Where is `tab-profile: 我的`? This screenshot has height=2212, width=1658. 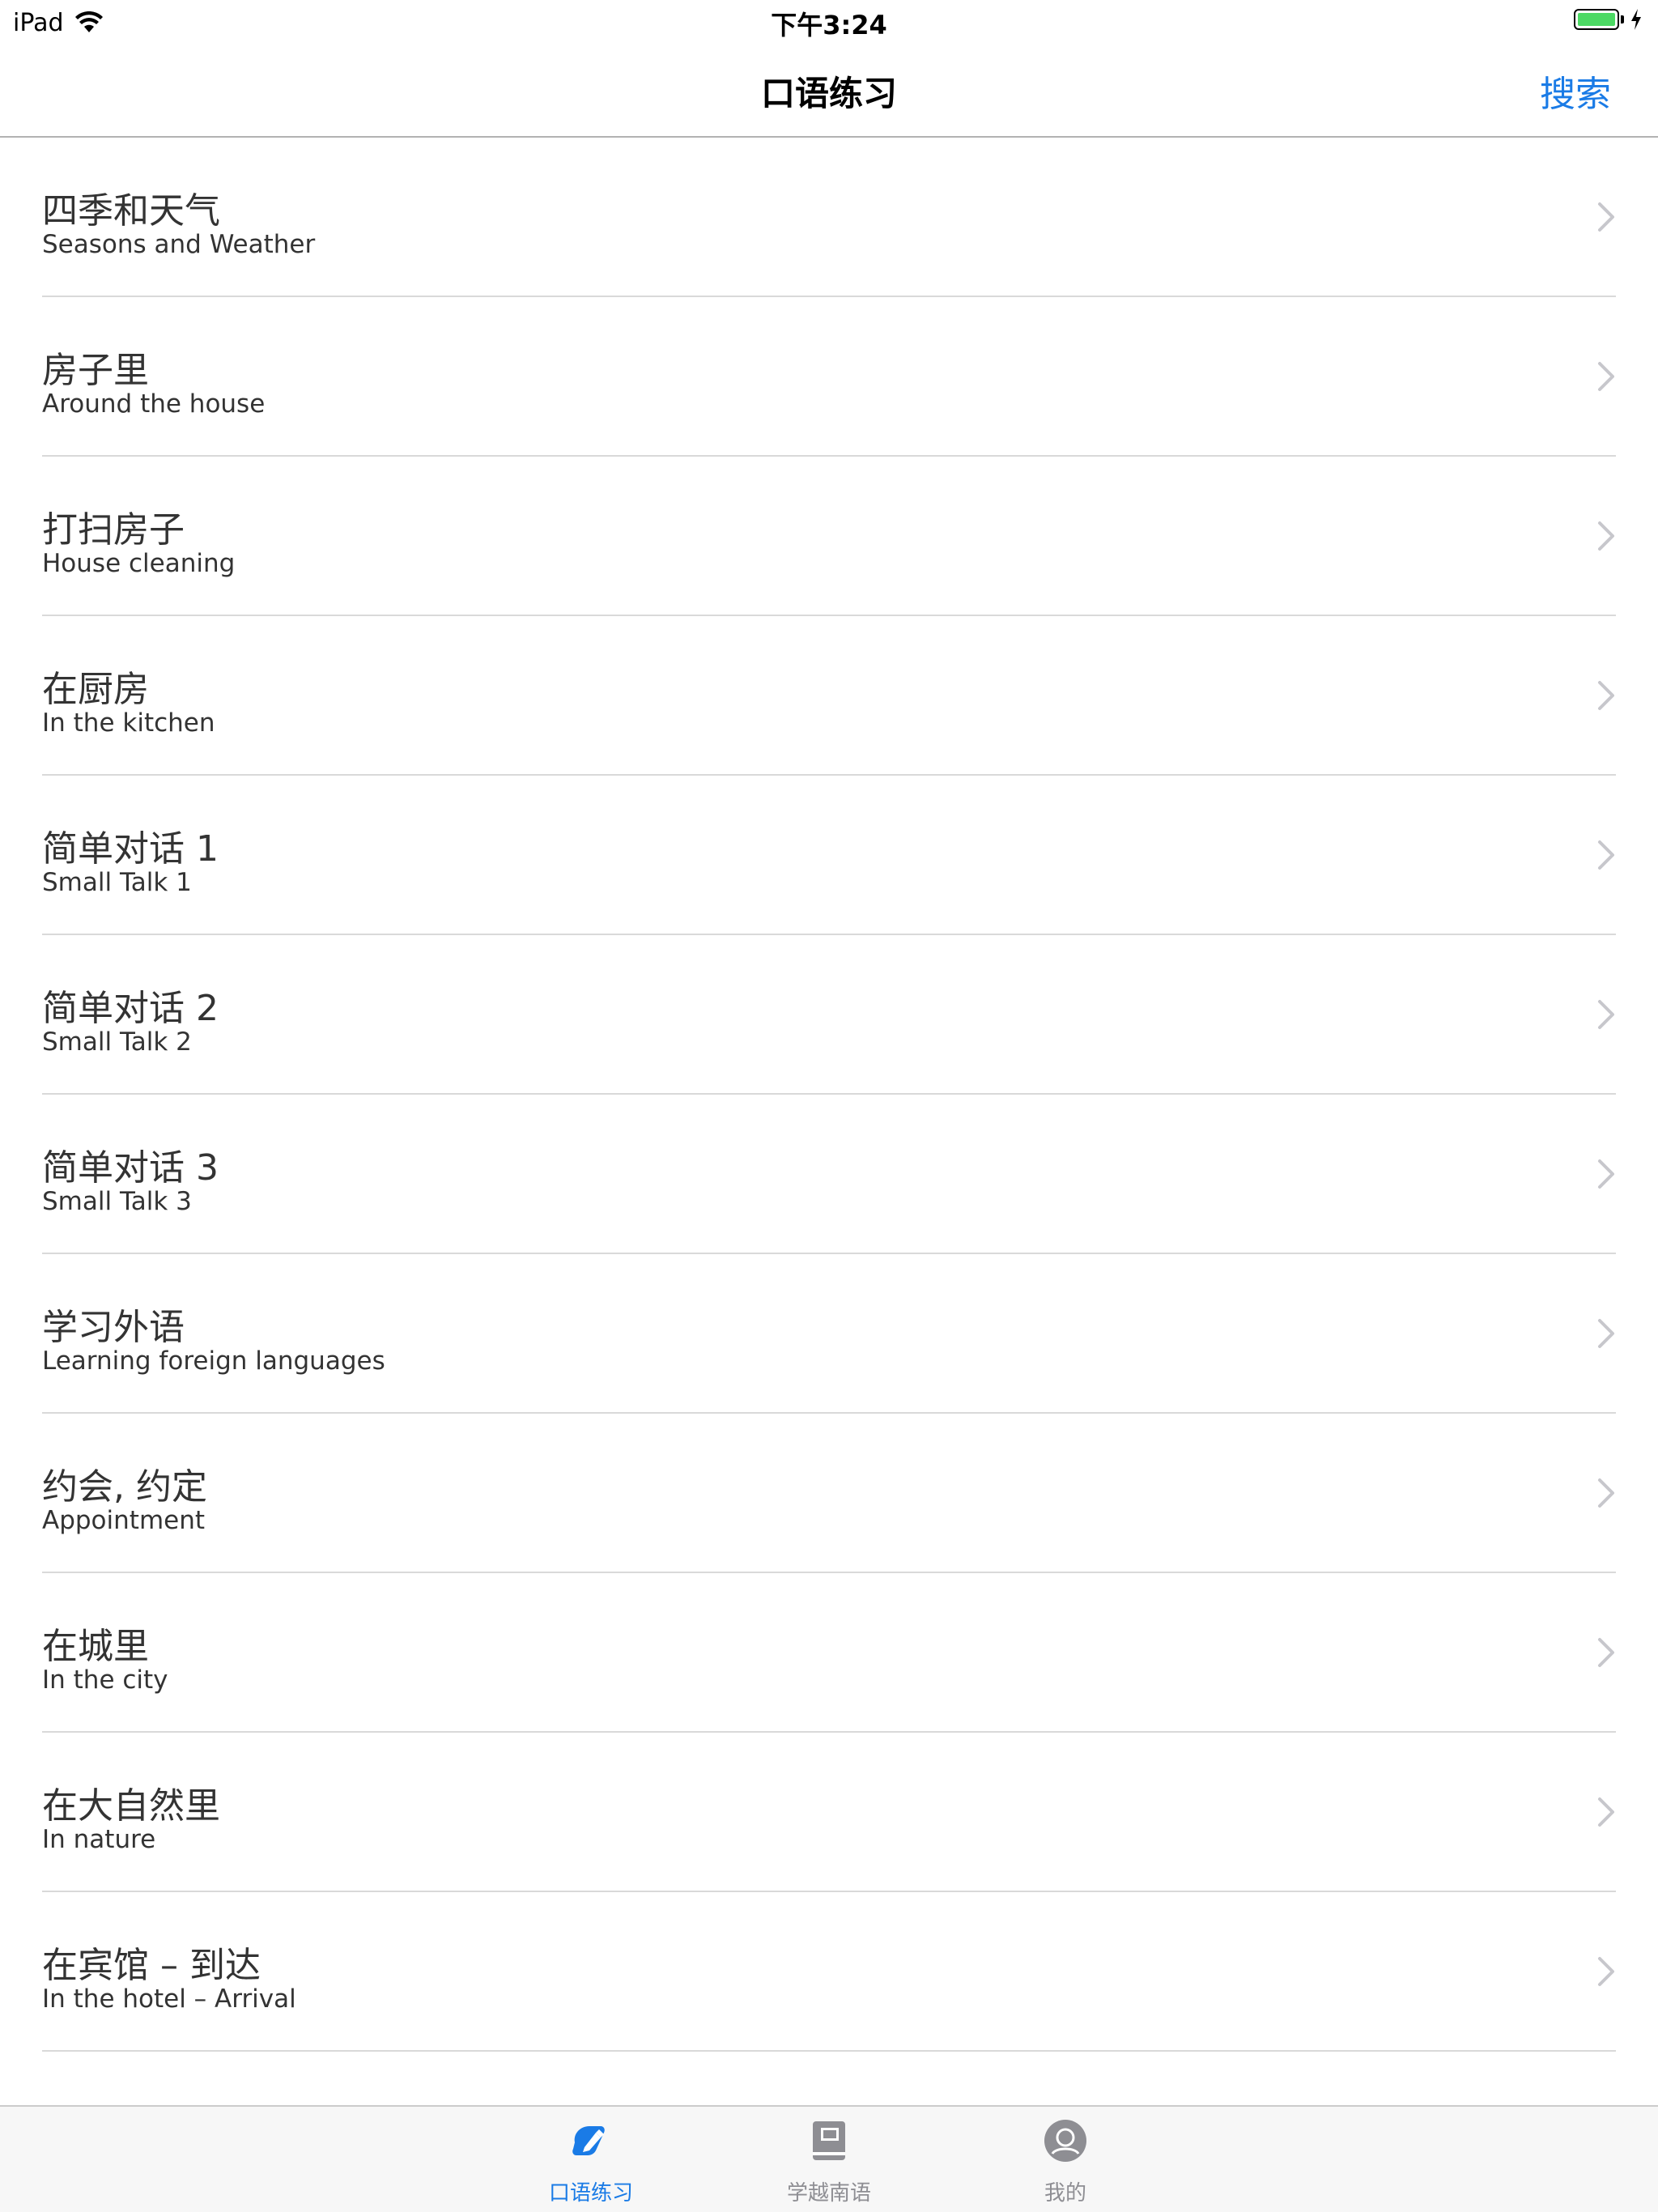 tab-profile: 我的 is located at coordinates (1065, 2160).